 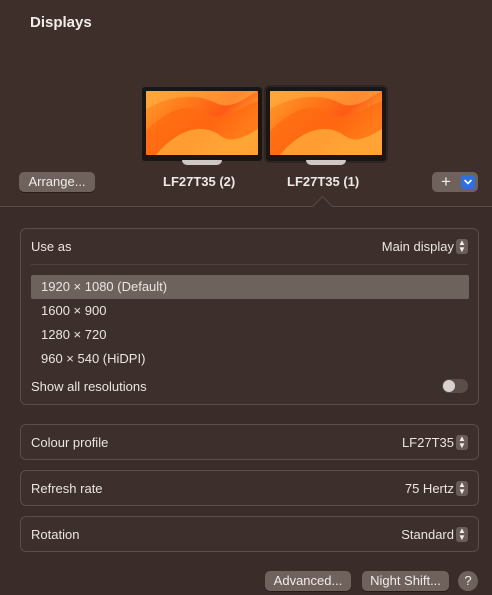 I want to click on colour-profile-label: Colour profile, so click(x=70, y=442).